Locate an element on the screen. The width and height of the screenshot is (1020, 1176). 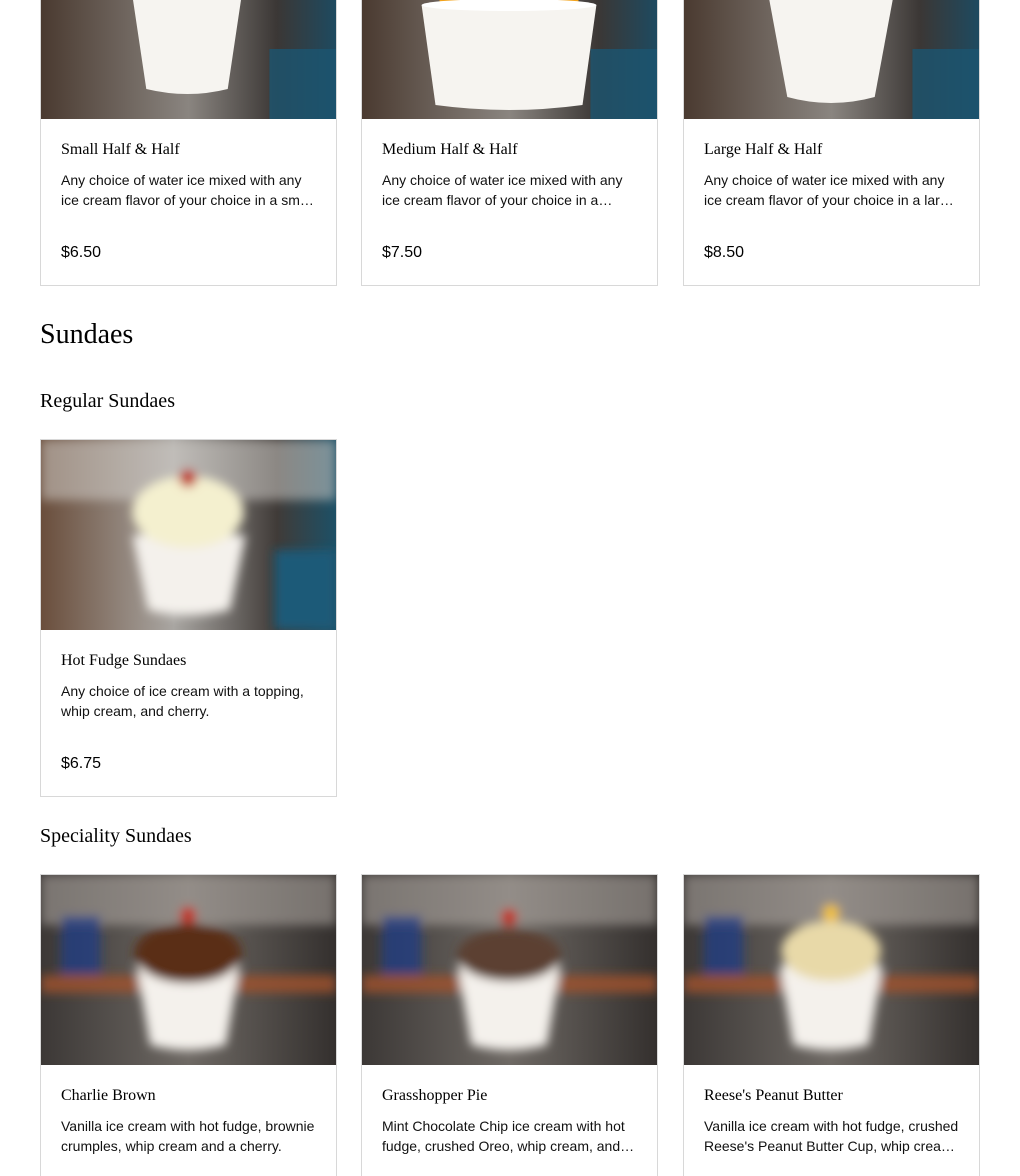
menu-item-name: Charlie Brown is located at coordinates (108, 1095).